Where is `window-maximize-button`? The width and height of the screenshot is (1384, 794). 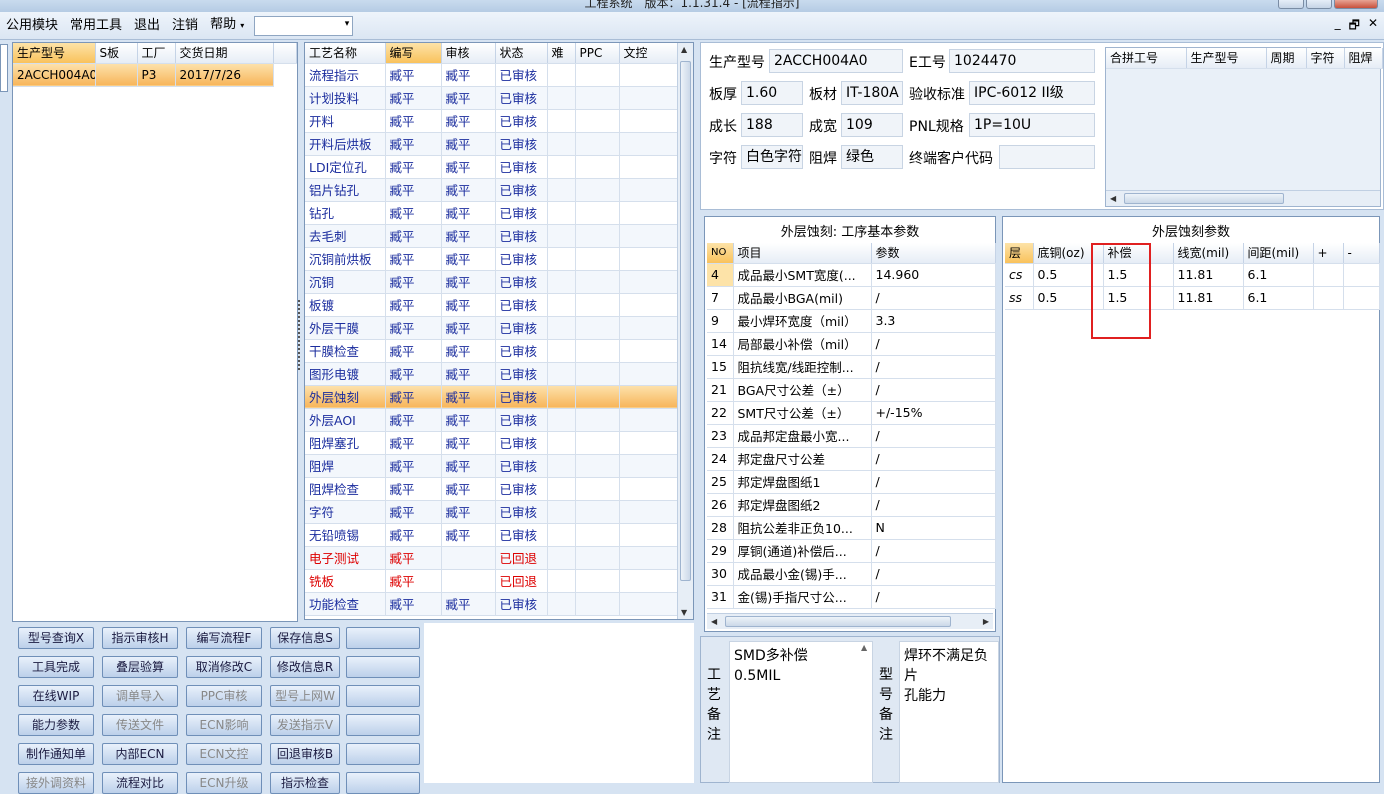
window-maximize-button is located at coordinates (1319, 4).